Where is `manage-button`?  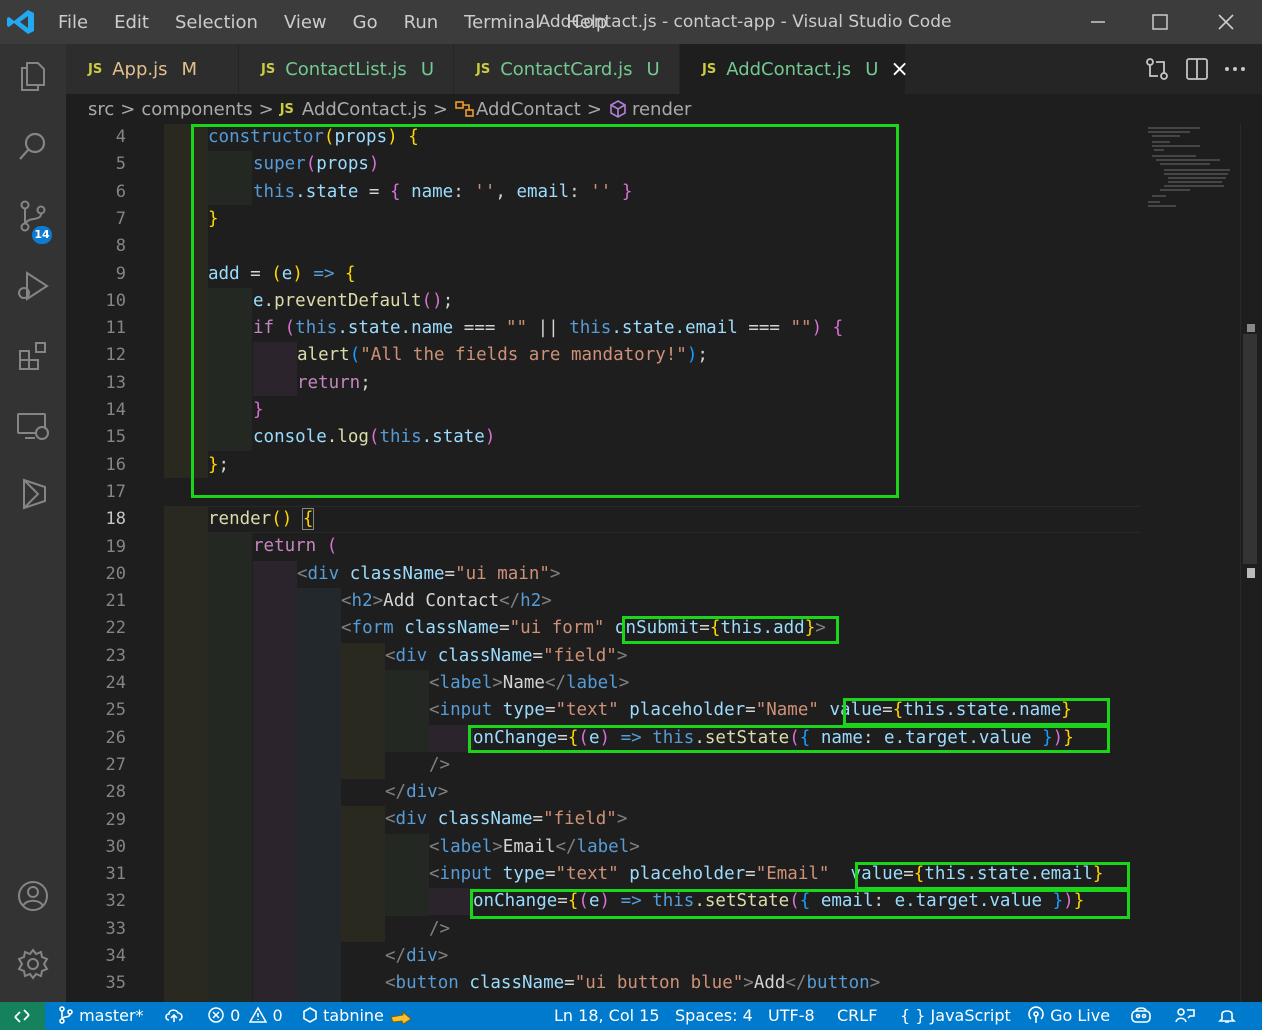
manage-button is located at coordinates (33, 964).